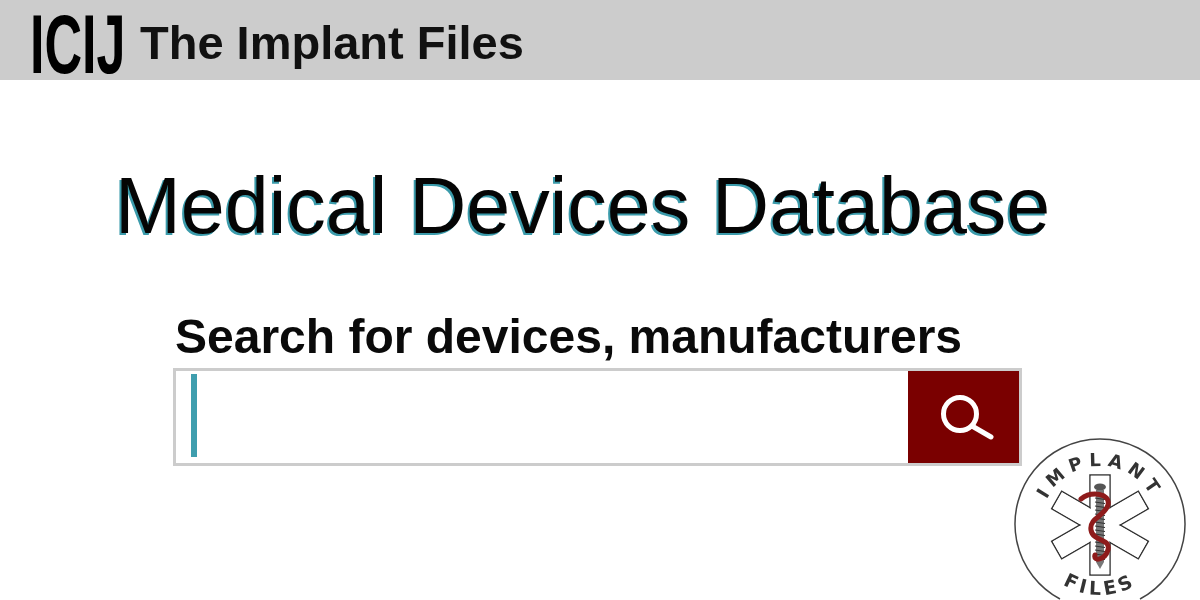 This screenshot has width=1200, height=600. Describe the element at coordinates (1100, 584) in the screenshot. I see `badge-text: FILES` at that location.